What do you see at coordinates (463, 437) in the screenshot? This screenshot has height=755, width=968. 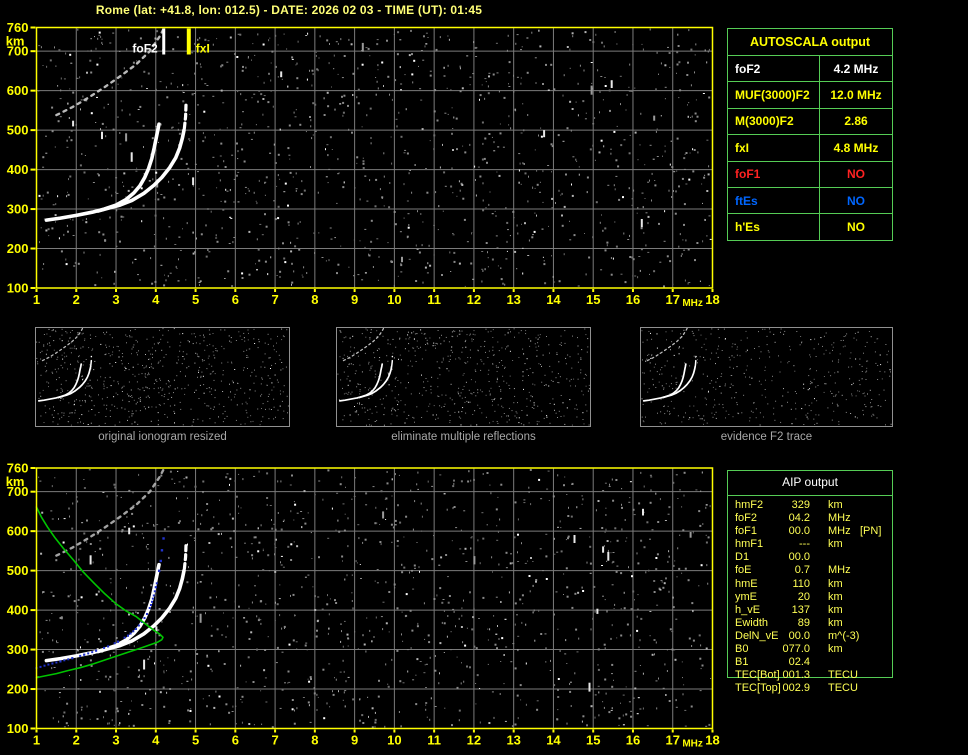 I see `thumbnail-caption-eliminate: eliminate multiple reflections` at bounding box center [463, 437].